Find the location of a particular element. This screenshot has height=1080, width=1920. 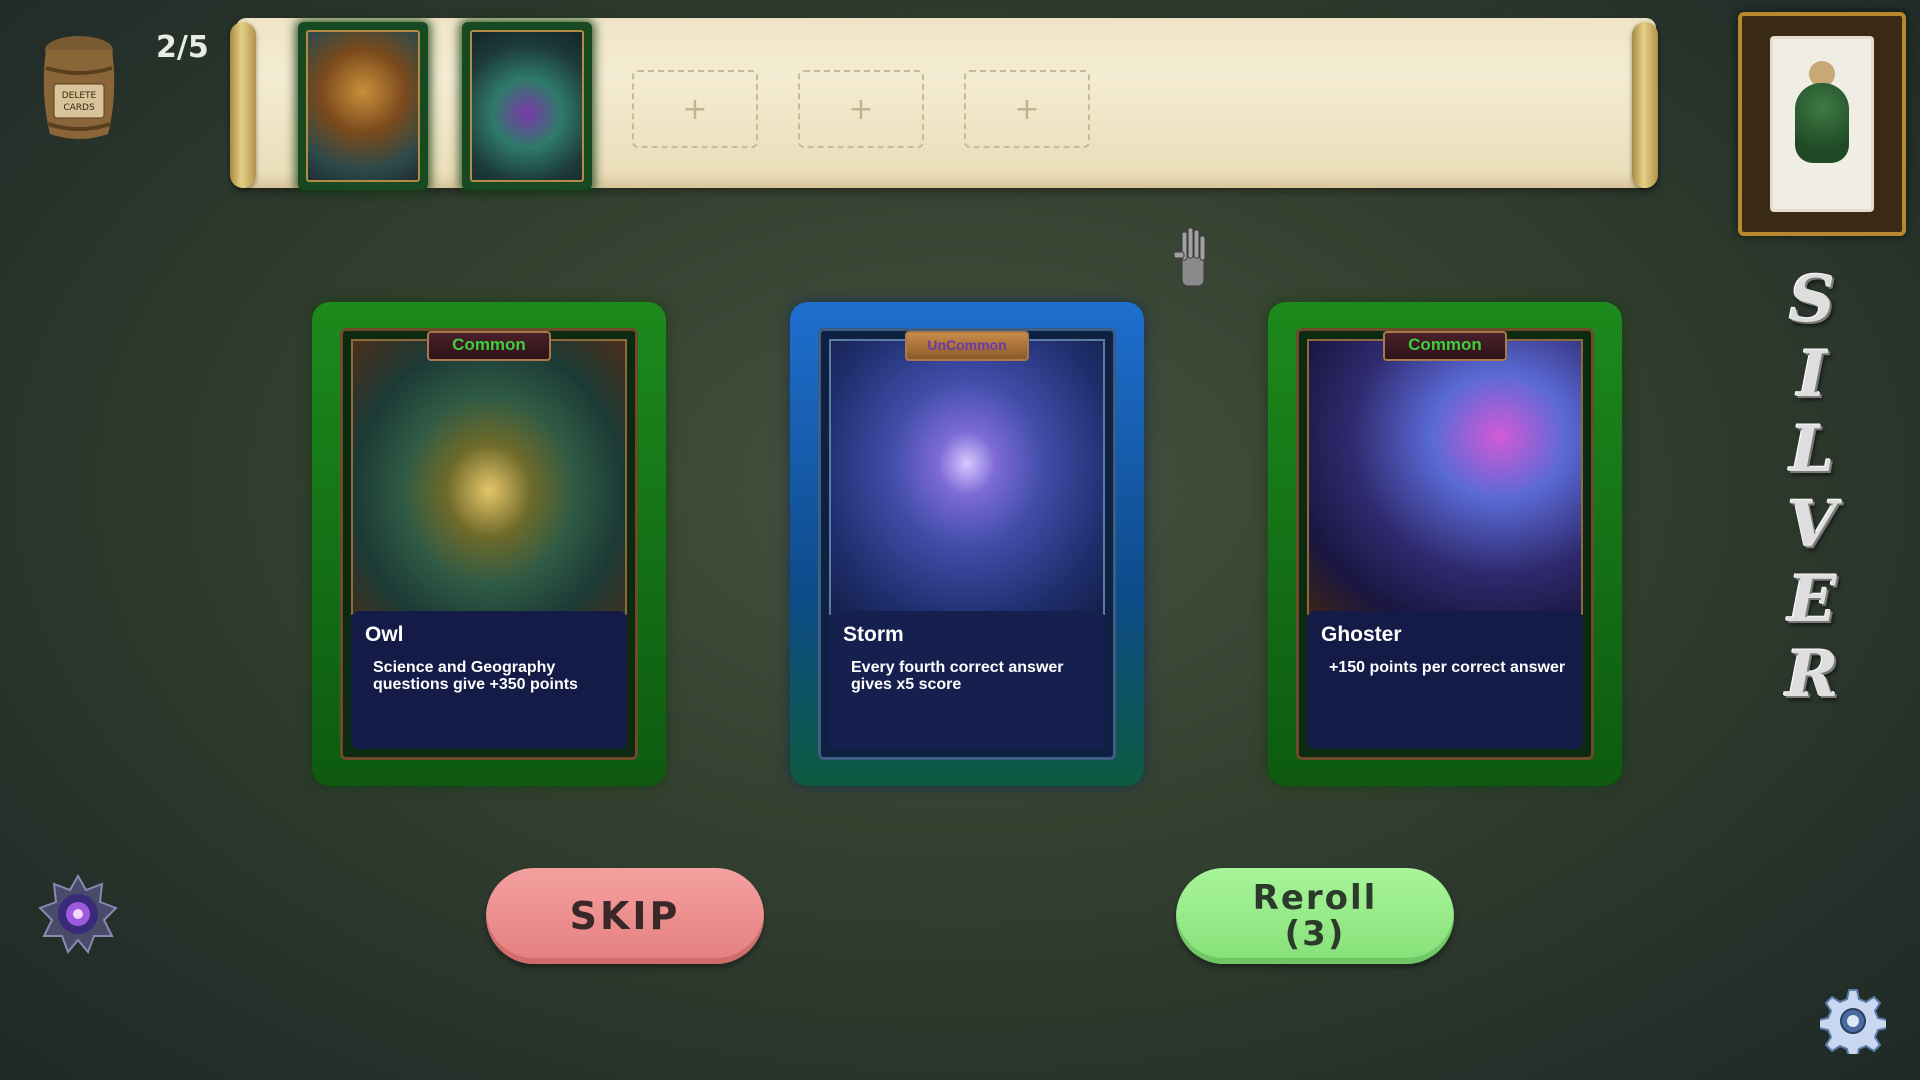

card-text-panel: Ghoster +150 points per correct answer is located at coordinates (1445, 680).